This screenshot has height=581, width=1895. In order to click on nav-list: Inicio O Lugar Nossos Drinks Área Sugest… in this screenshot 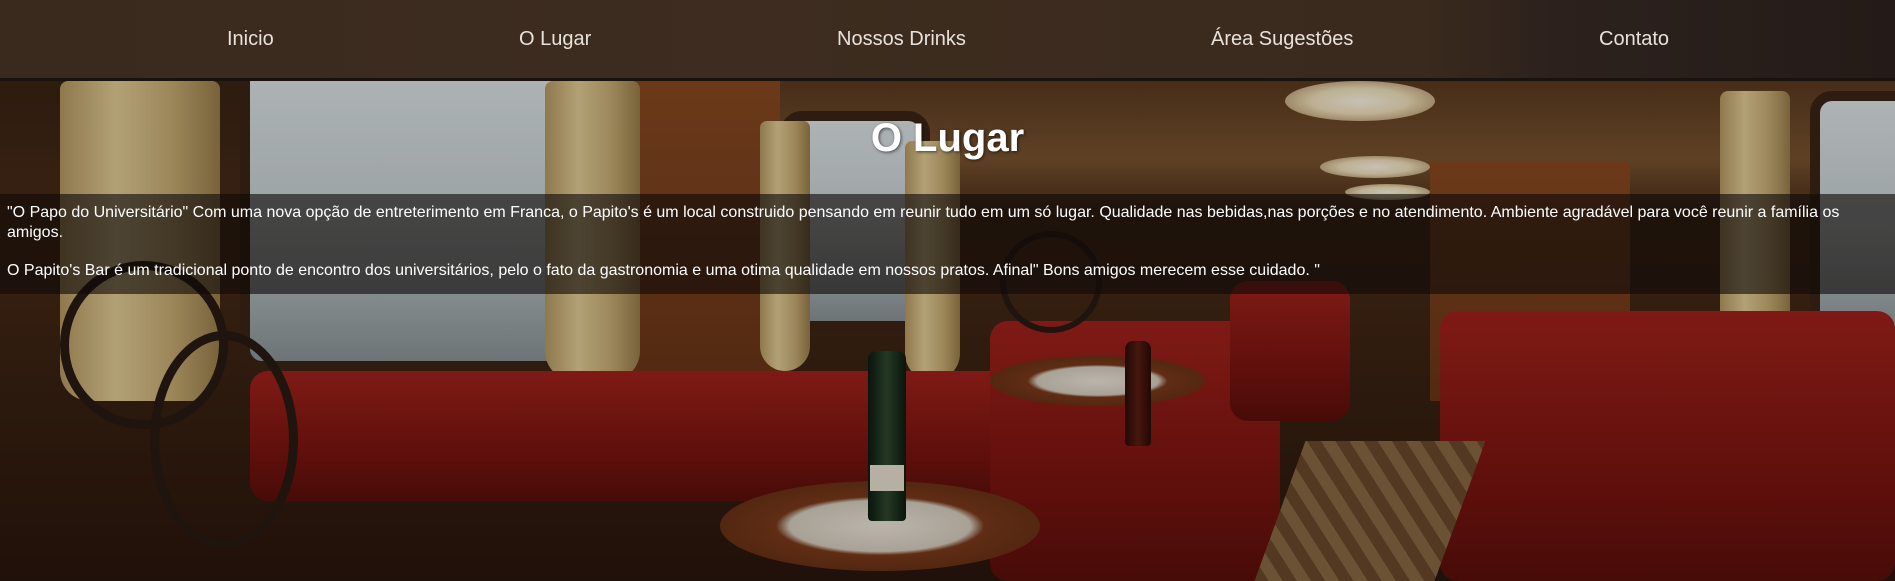, I will do `click(947, 39)`.